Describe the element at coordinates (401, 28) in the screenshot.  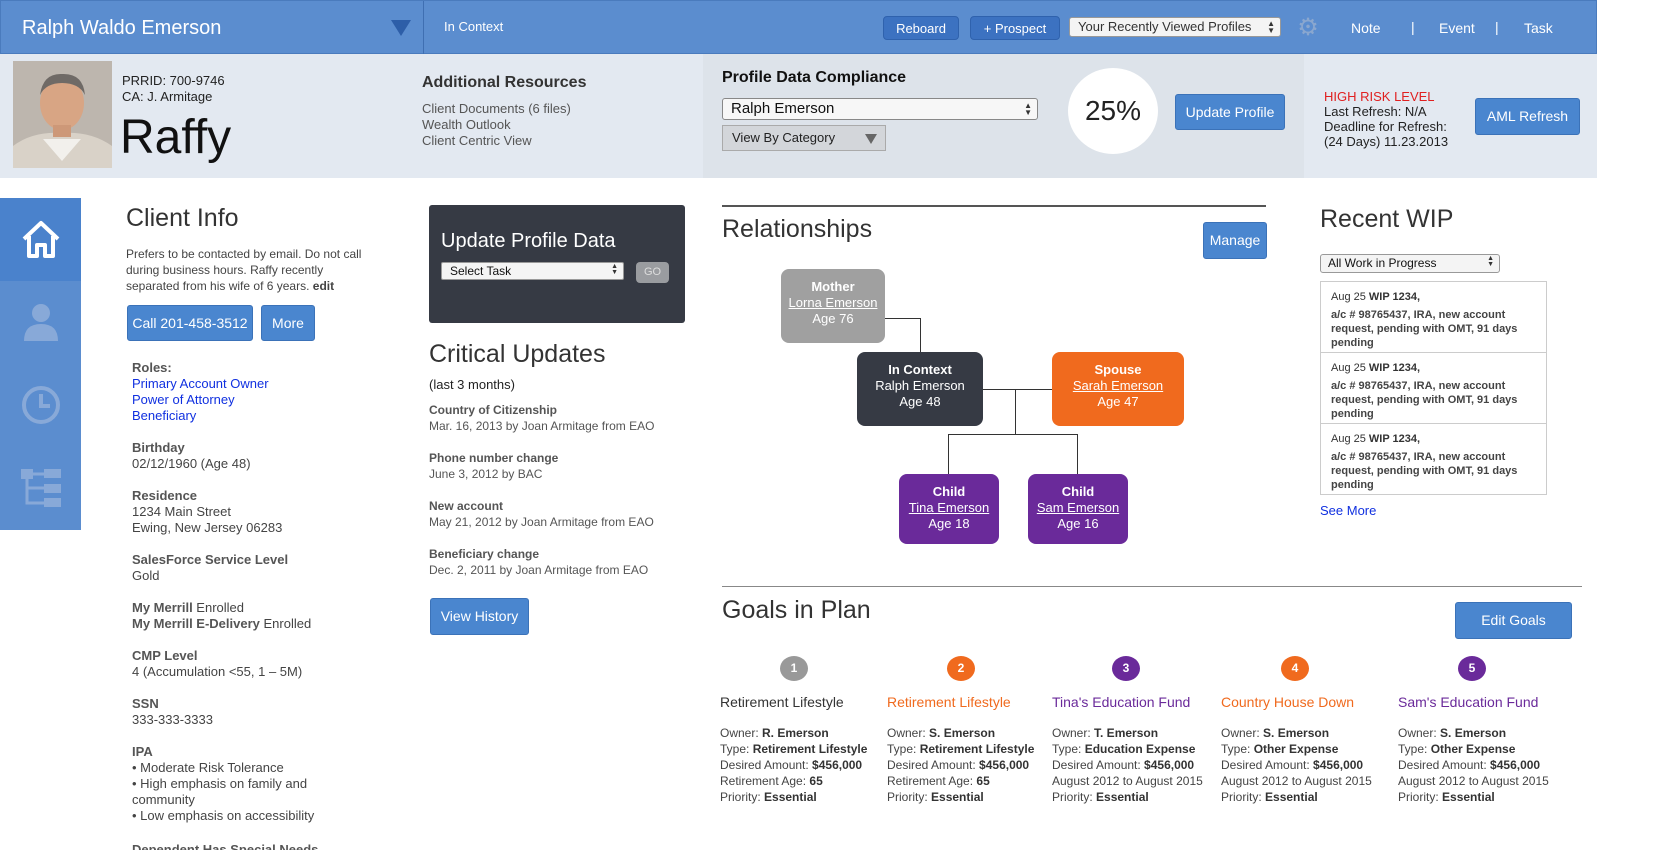
I see `chevron-down-icon` at that location.